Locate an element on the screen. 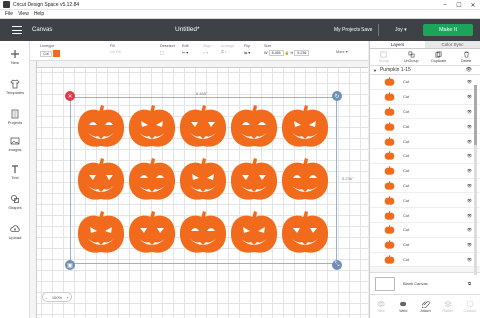  linetype-control: Linetype Cut is located at coordinates (50, 50).